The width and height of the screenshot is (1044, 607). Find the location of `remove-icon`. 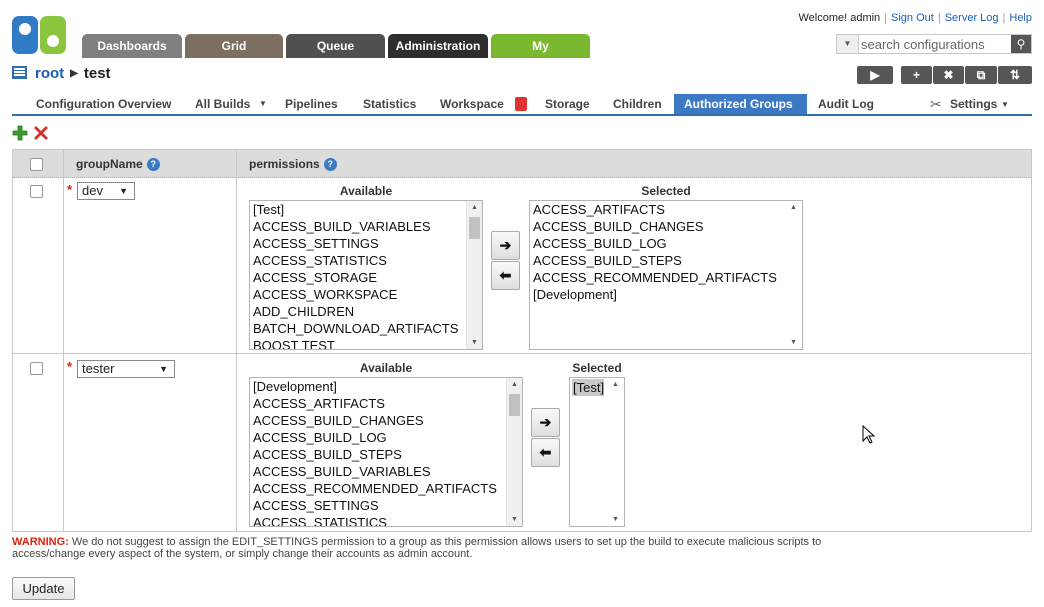

remove-icon is located at coordinates (41, 133).